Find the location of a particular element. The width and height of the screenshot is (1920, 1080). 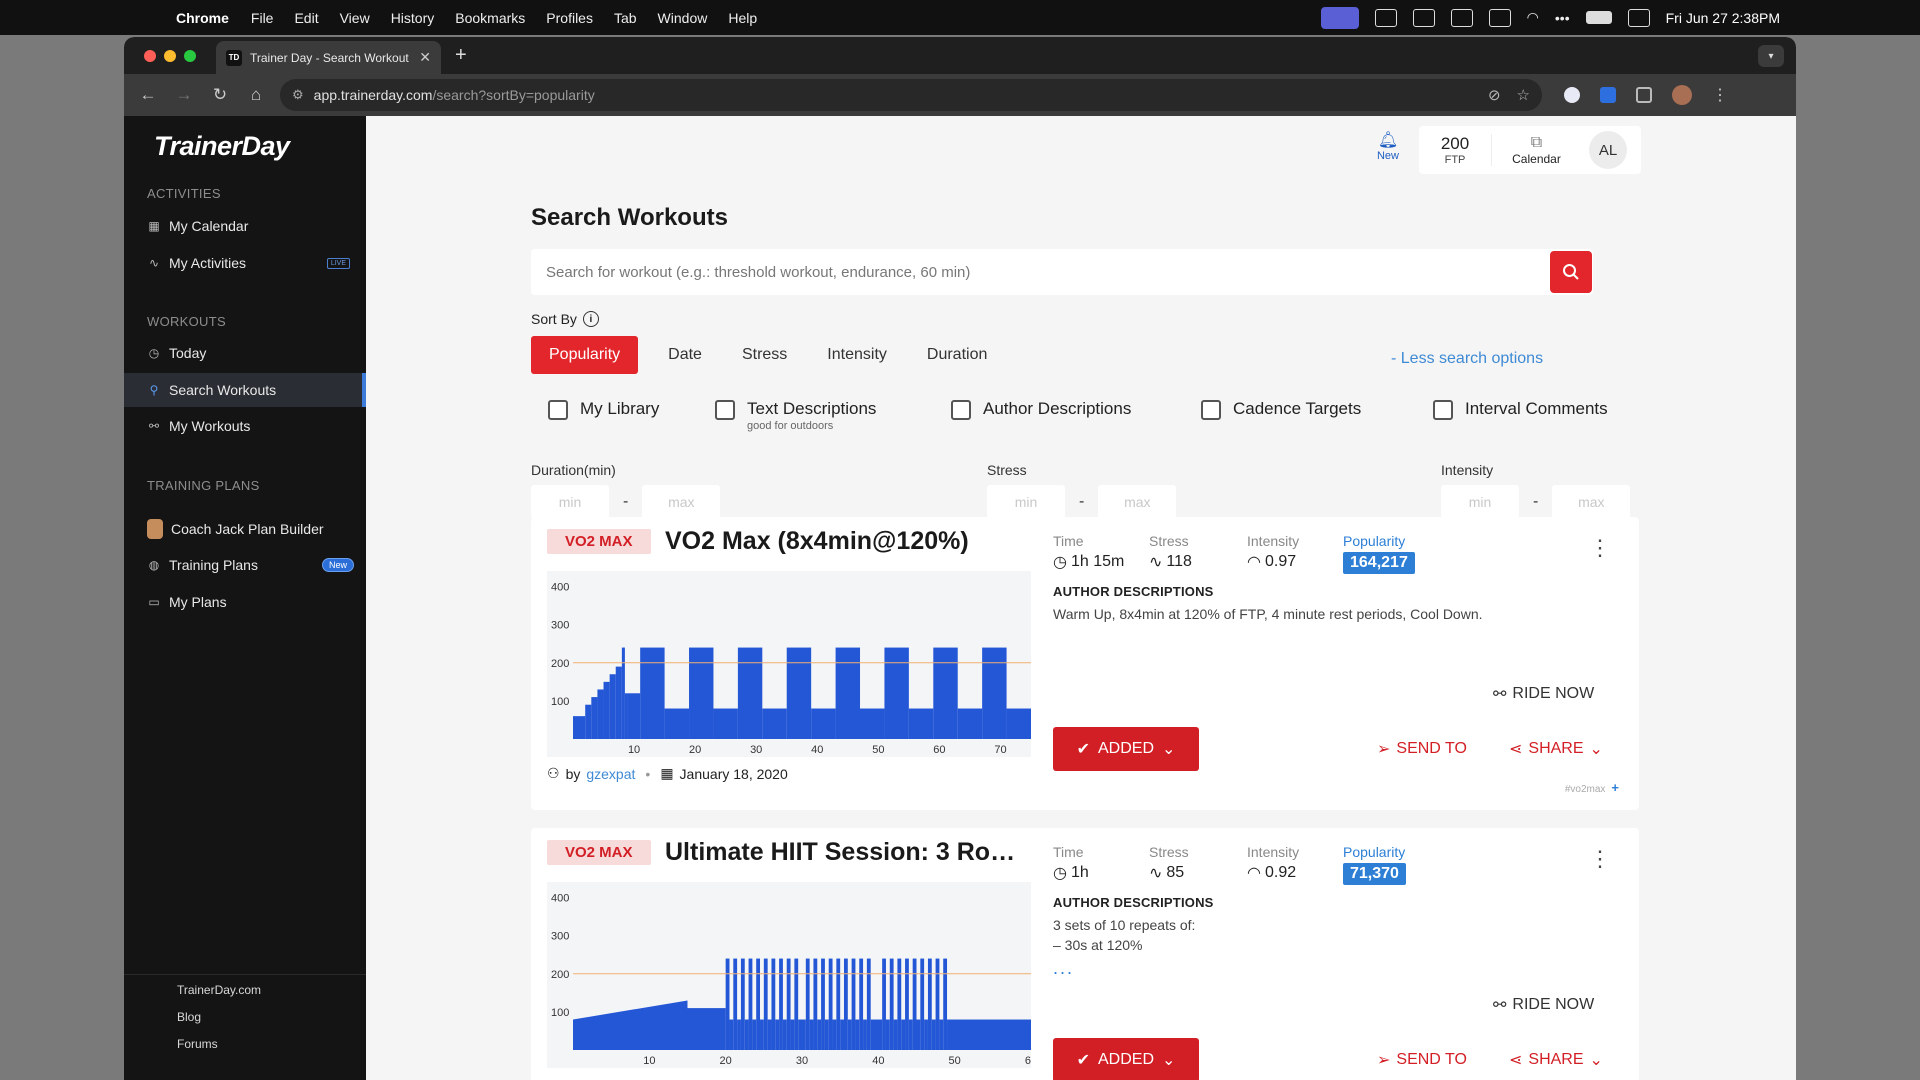

sidebar-item-my-calendar: ▦ My Calendar is located at coordinates (245, 226).